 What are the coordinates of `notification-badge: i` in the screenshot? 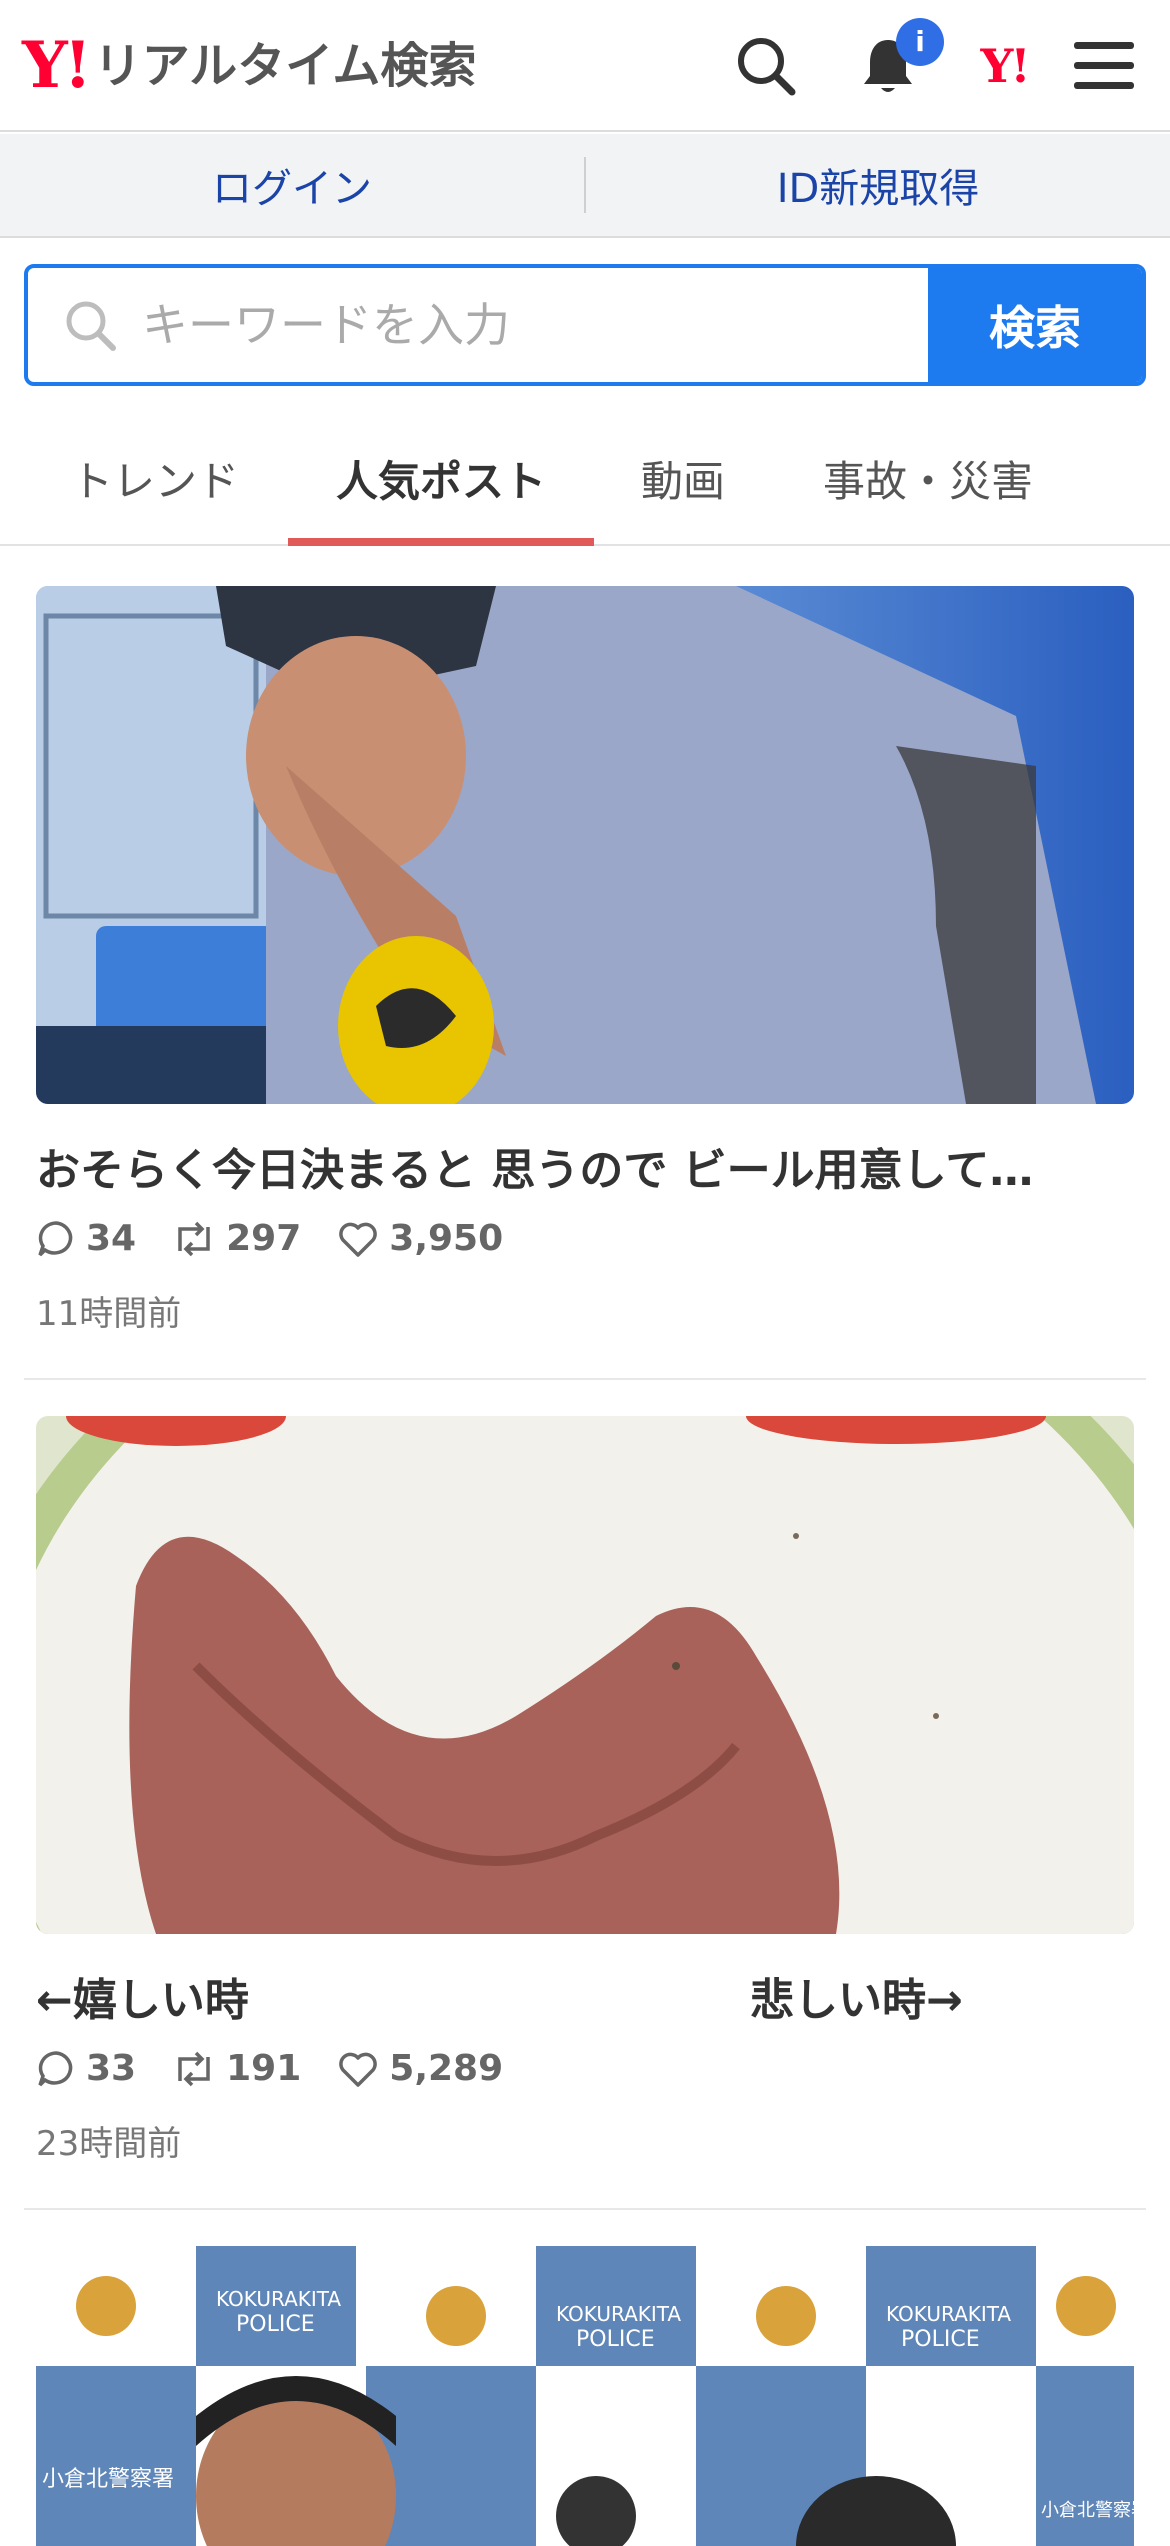 It's located at (920, 42).